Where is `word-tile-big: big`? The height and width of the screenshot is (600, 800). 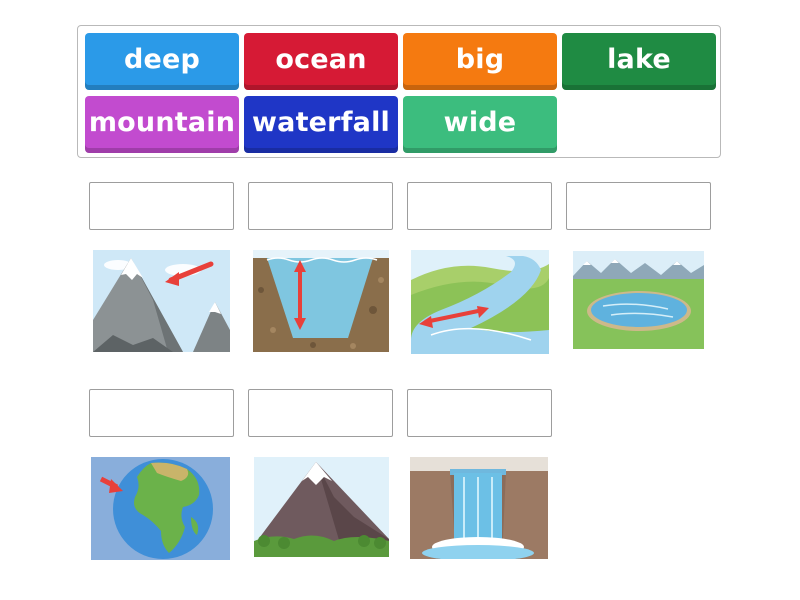
word-tile-big: big is located at coordinates (480, 61).